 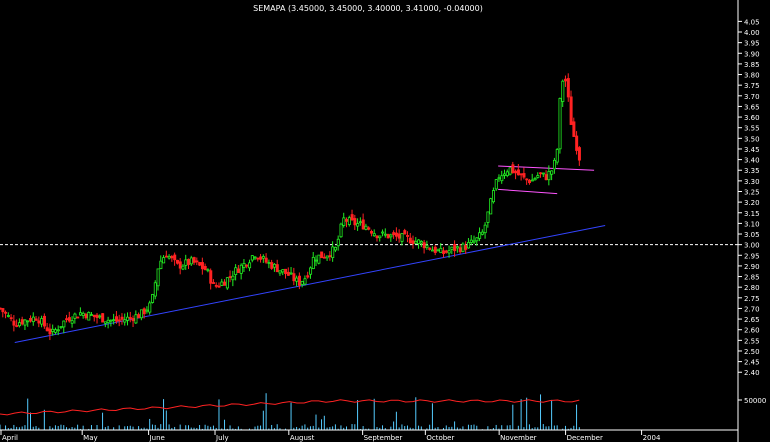 I want to click on y-tick-label: 4.00, so click(x=752, y=33).